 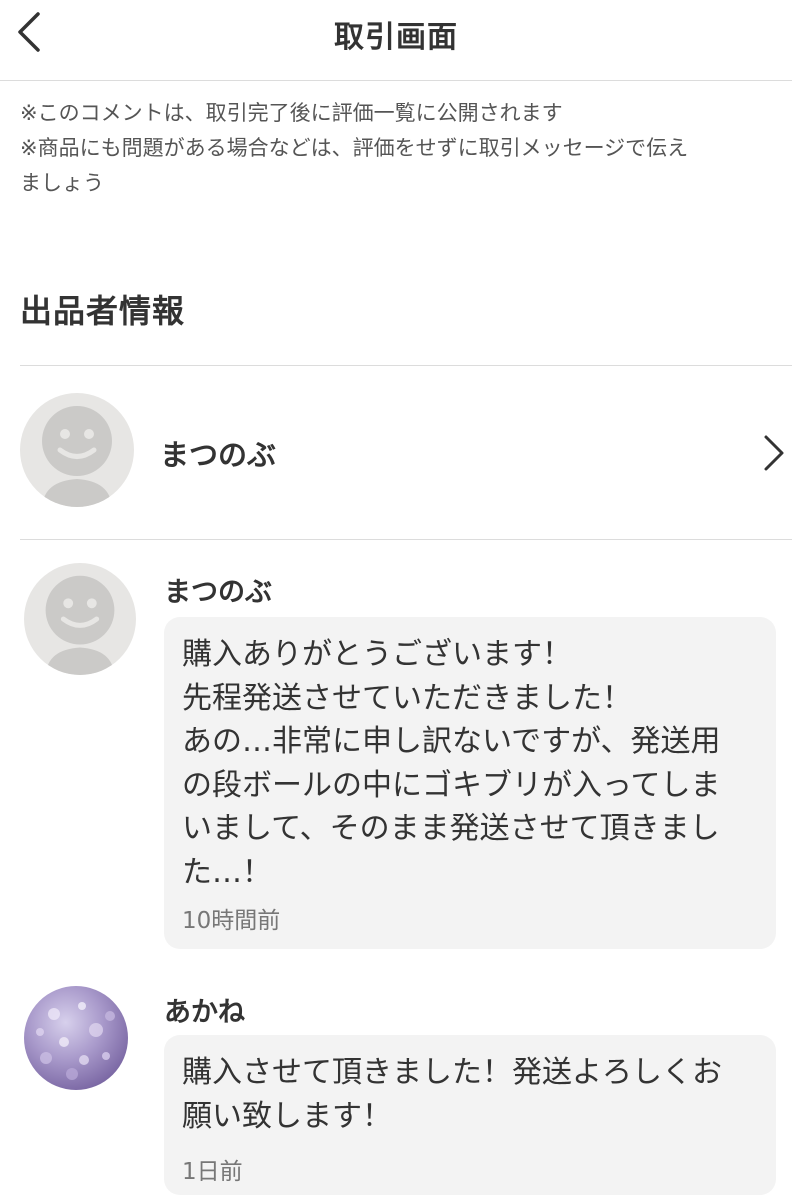 I want to click on message-line: の段ボールの中にゴキブリが入ってしま, so click(x=451, y=785).